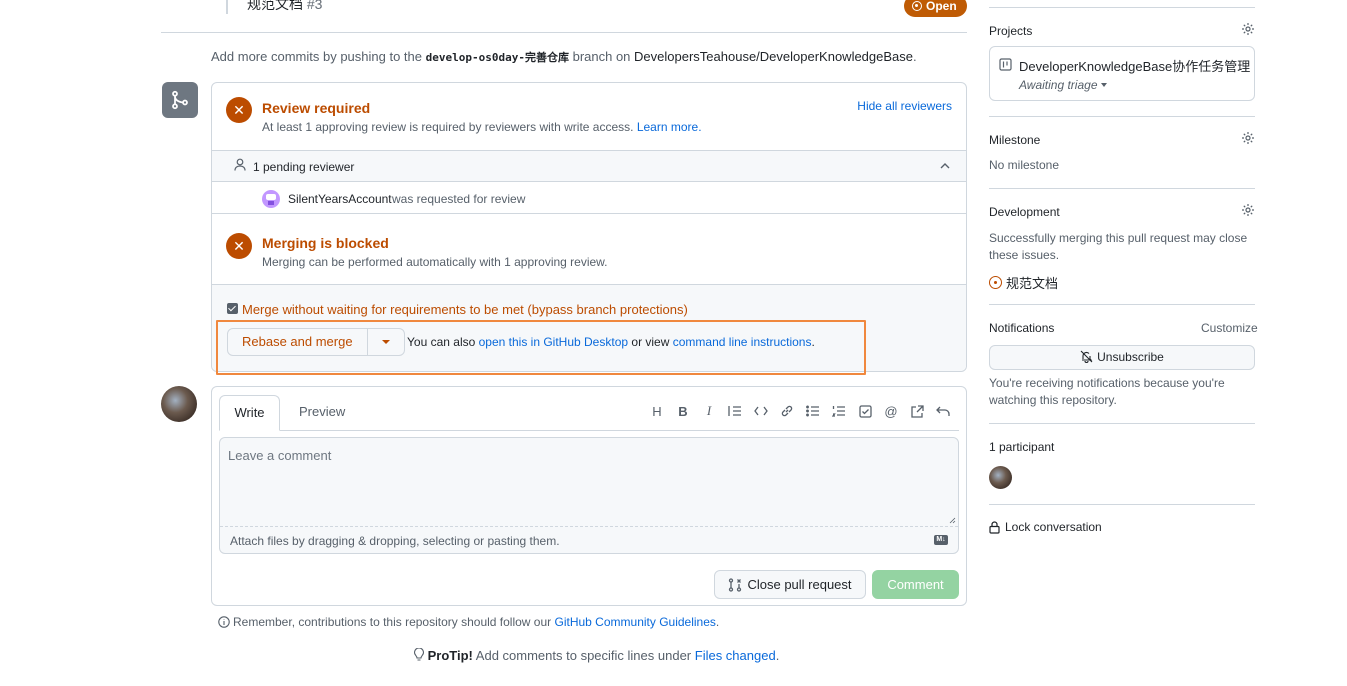 The image size is (1347, 686). Describe the element at coordinates (1130, 357) in the screenshot. I see `unsubscribe-label: Unsubscribe` at that location.